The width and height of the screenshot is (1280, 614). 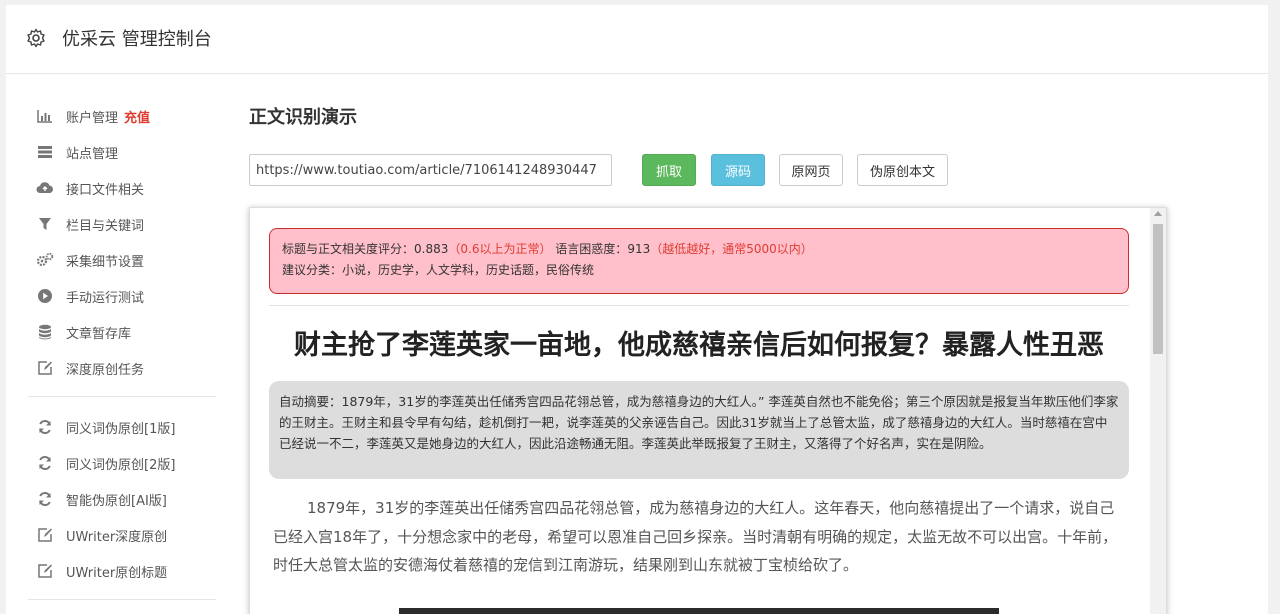 I want to click on article-image, so click(x=699, y=611).